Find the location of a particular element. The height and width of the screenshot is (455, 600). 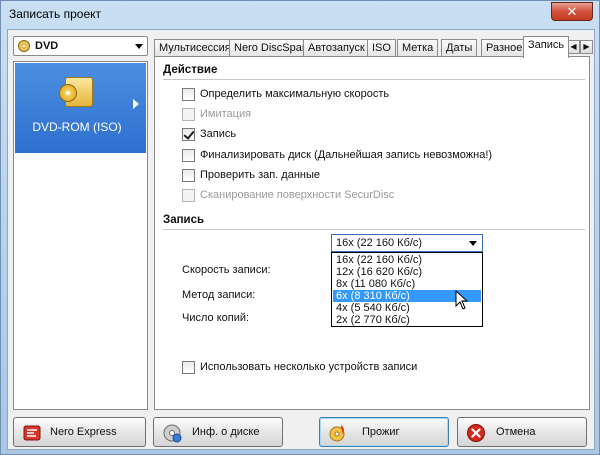

write-section-title: Запись is located at coordinates (184, 220).